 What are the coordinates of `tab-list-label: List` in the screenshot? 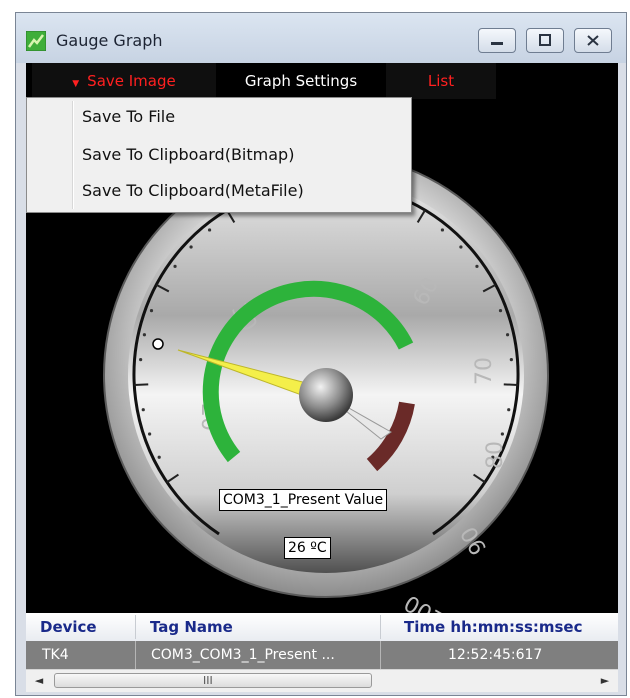 It's located at (441, 81).